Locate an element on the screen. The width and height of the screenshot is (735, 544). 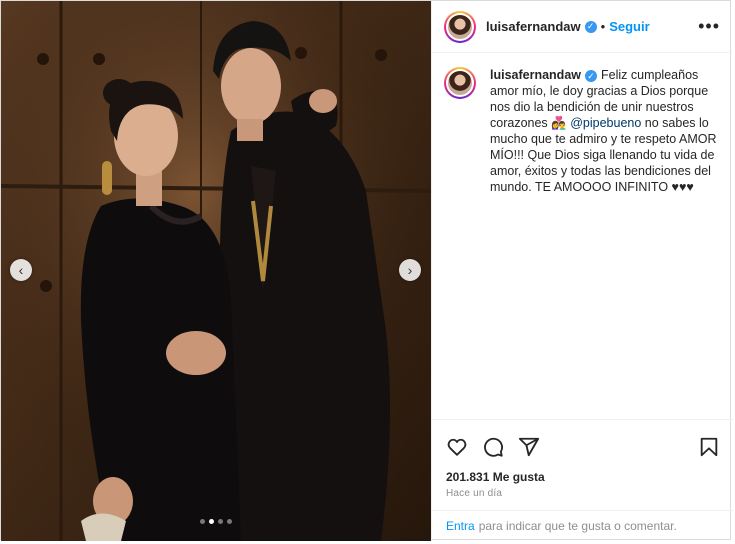
post-header: luisafernandaw ✓ • Seguir ••• is located at coordinates (582, 27).